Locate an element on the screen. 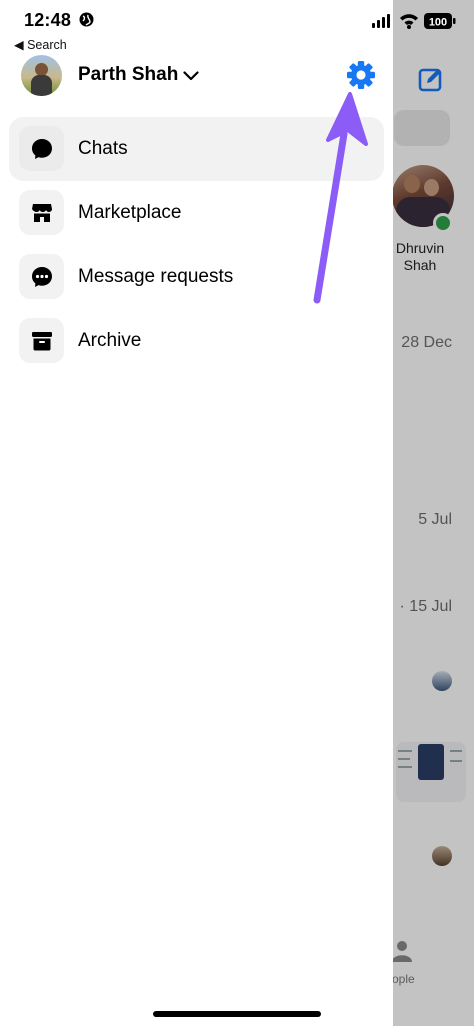  menu-item-label: Marketplace is located at coordinates (130, 212).